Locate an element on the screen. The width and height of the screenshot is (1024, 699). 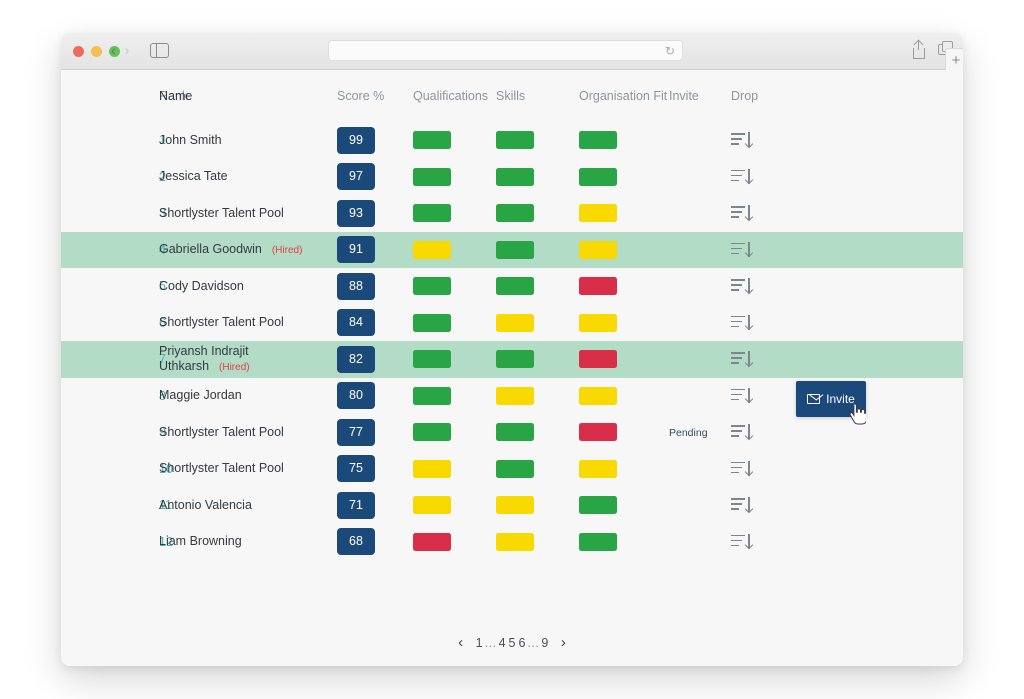
table-row: 11 Antonio Valencia 71 is located at coordinates (512, 505).